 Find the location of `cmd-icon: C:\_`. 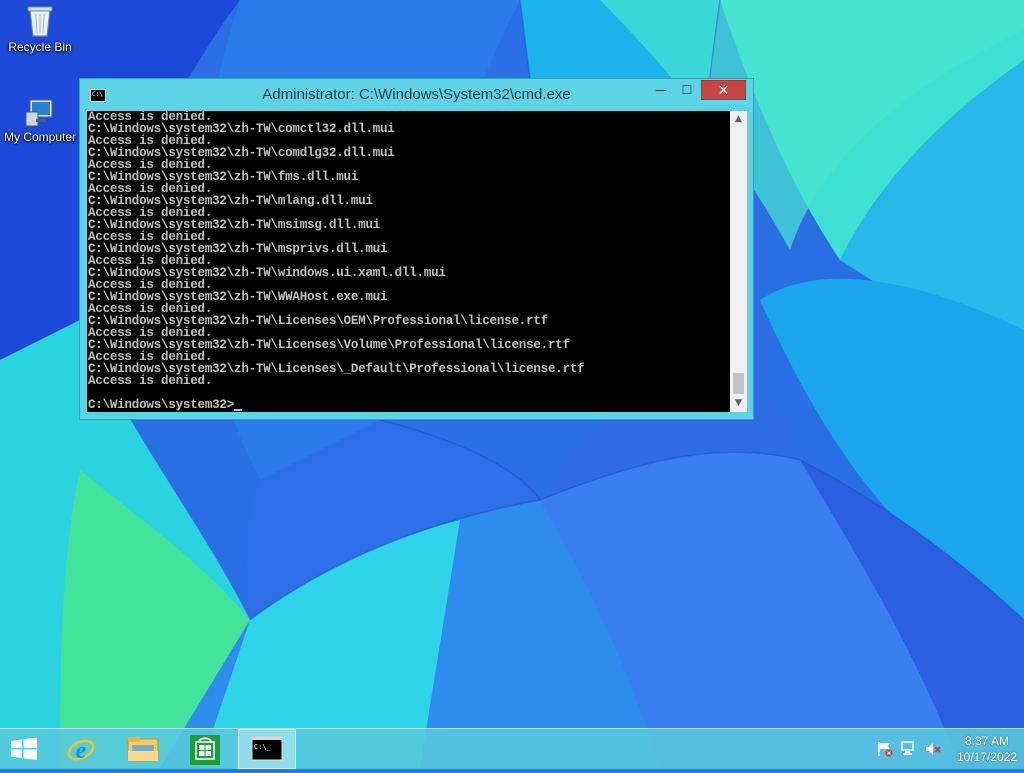

cmd-icon: C:\_ is located at coordinates (267, 748).